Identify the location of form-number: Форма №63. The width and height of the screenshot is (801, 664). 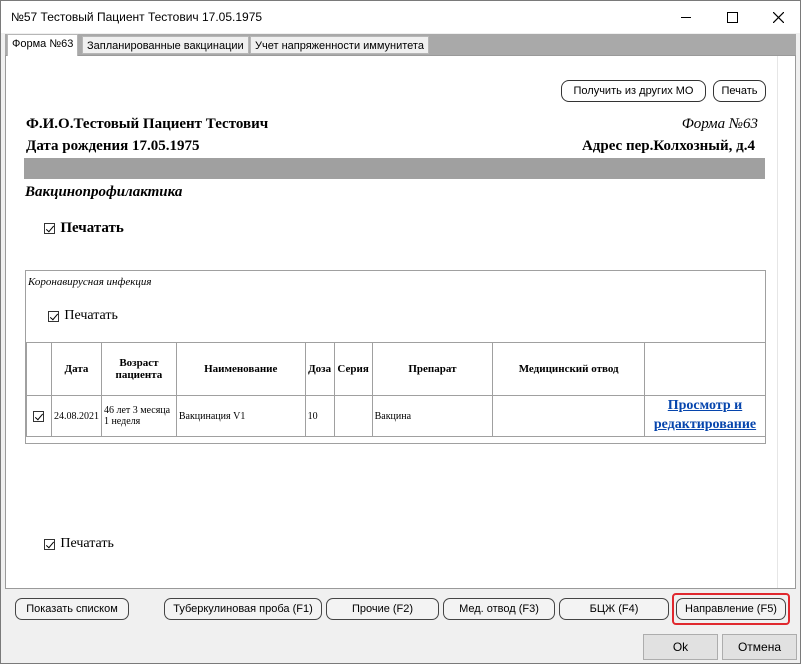
(719, 124).